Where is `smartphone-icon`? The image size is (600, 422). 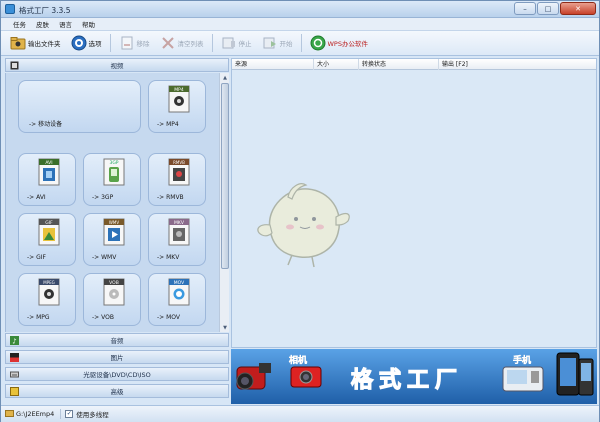 smartphone-icon is located at coordinates (575, 374).